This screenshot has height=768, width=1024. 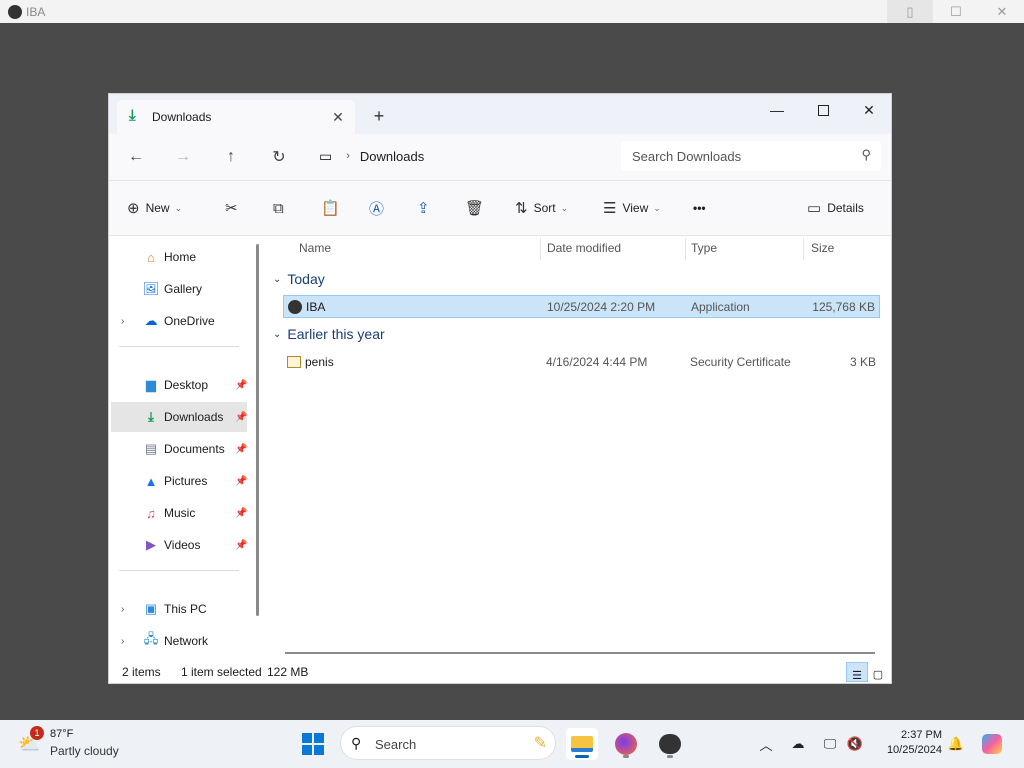 What do you see at coordinates (878, 671) in the screenshot?
I see `tiles-view-button: ▢` at bounding box center [878, 671].